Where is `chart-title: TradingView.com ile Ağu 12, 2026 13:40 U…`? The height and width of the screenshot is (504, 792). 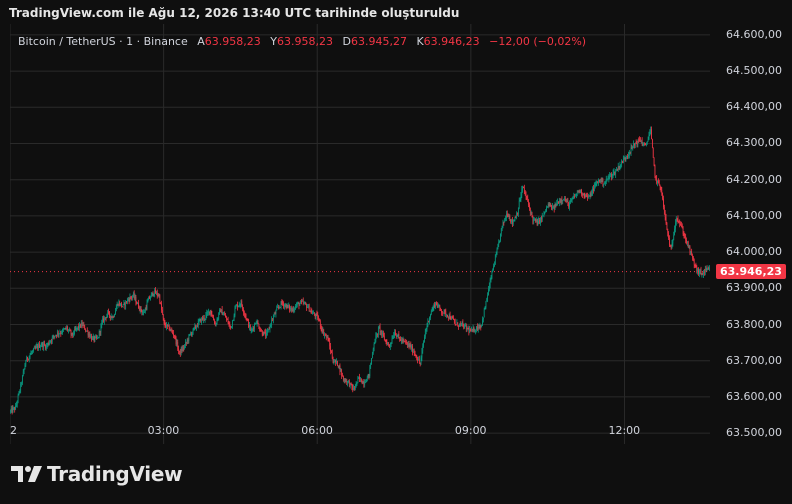
chart-title: TradingView.com ile Ağu 12, 2026 13:40 U… is located at coordinates (234, 13).